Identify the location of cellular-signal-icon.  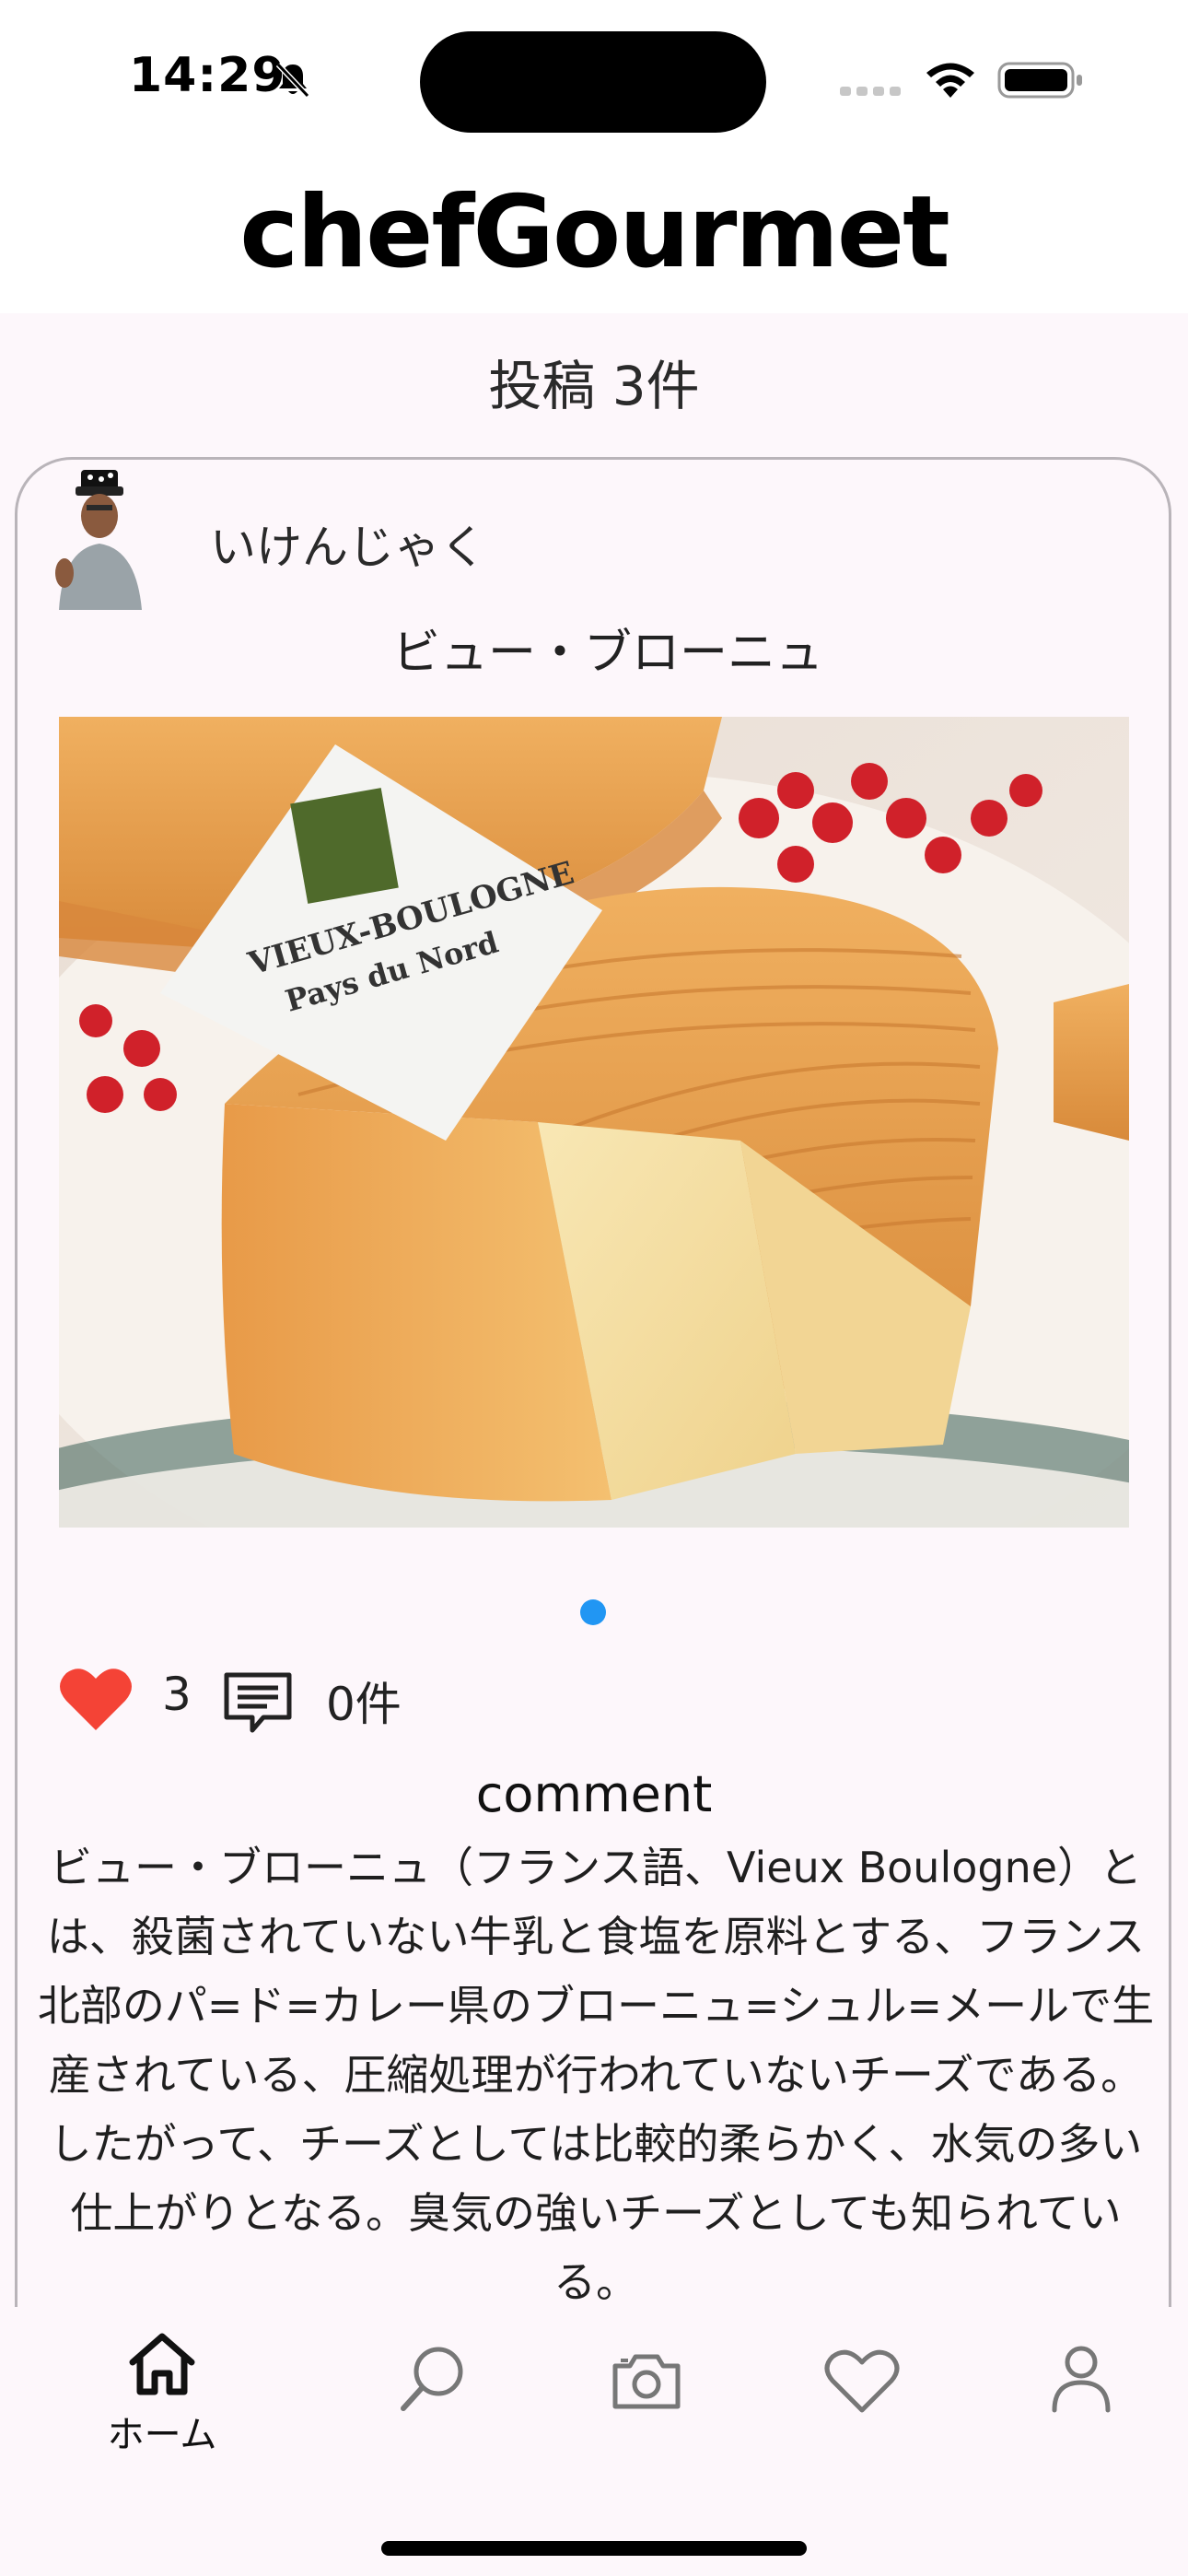
(870, 91).